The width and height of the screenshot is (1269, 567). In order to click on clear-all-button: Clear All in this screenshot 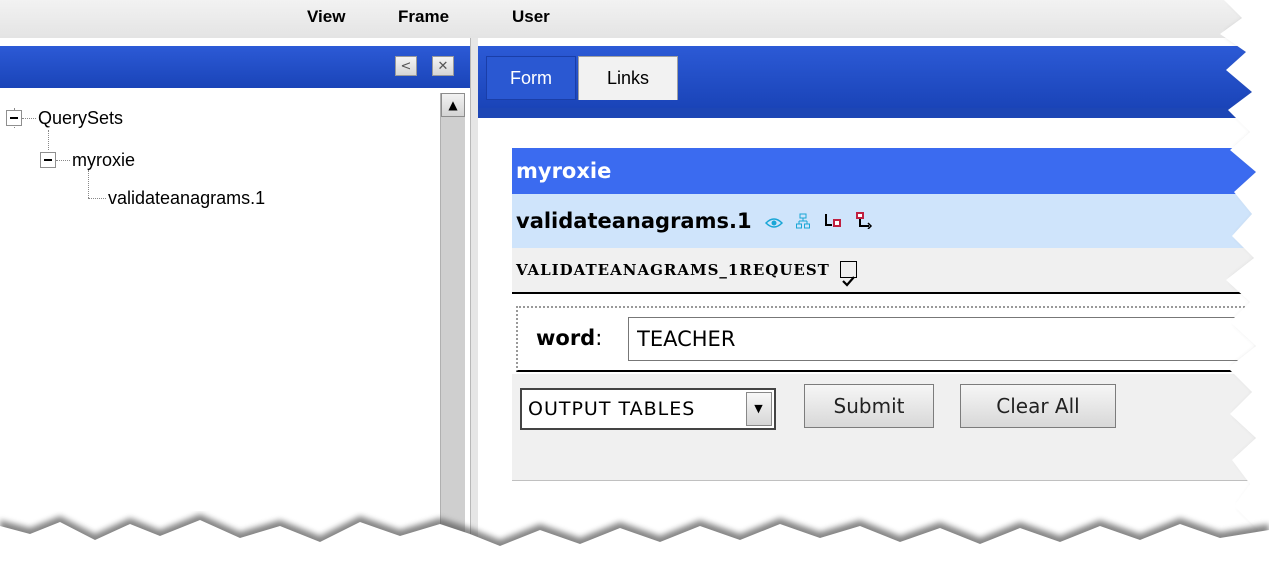, I will do `click(1038, 406)`.